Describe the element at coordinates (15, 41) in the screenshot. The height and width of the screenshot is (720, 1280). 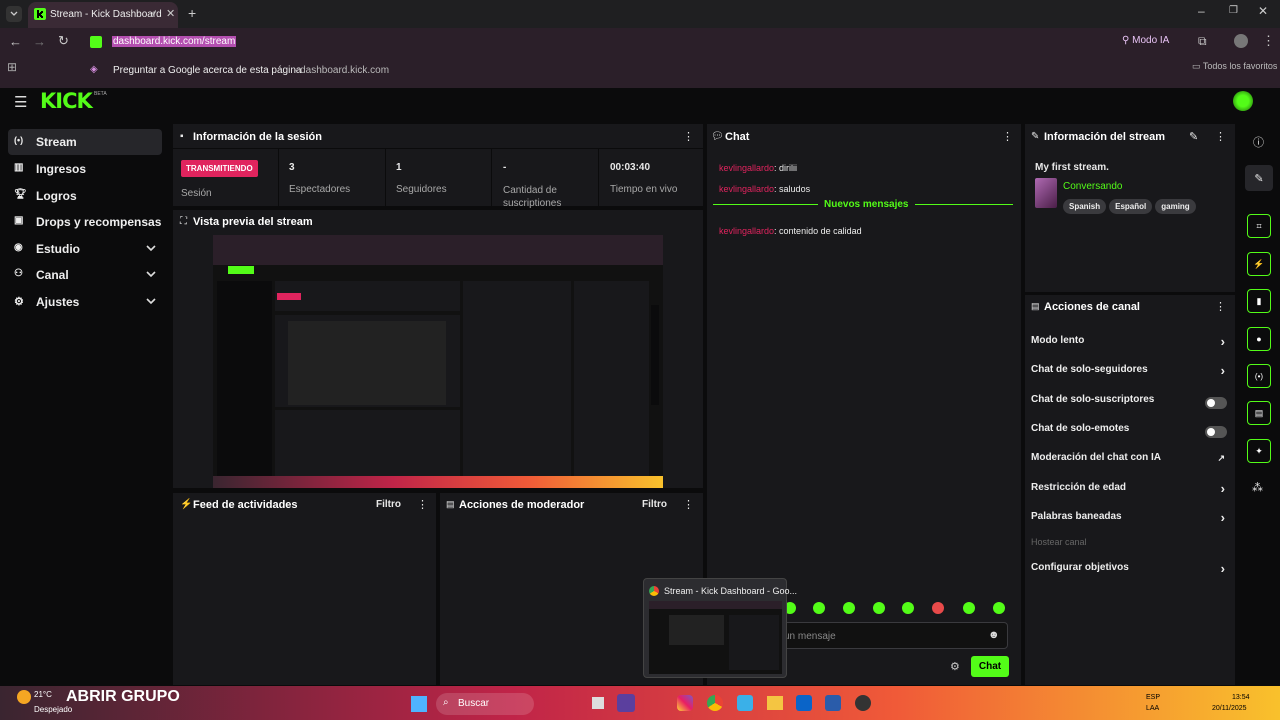
I see `back-icon: ←` at that location.